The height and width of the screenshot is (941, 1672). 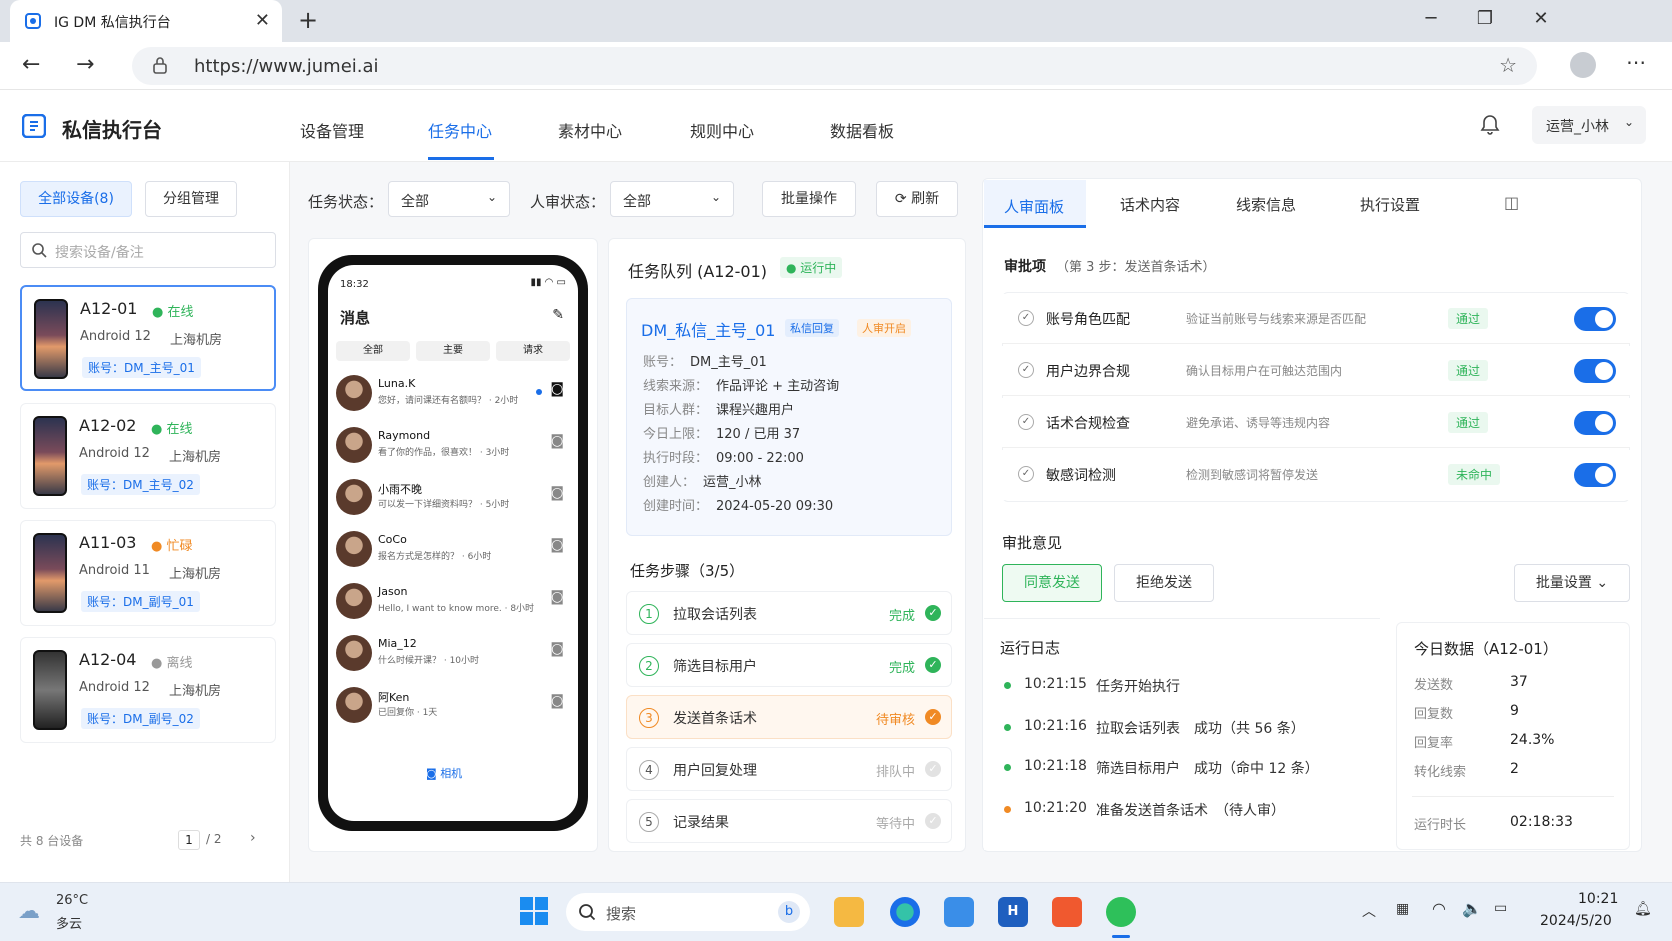 I want to click on nav-active-indicator, so click(x=461, y=158).